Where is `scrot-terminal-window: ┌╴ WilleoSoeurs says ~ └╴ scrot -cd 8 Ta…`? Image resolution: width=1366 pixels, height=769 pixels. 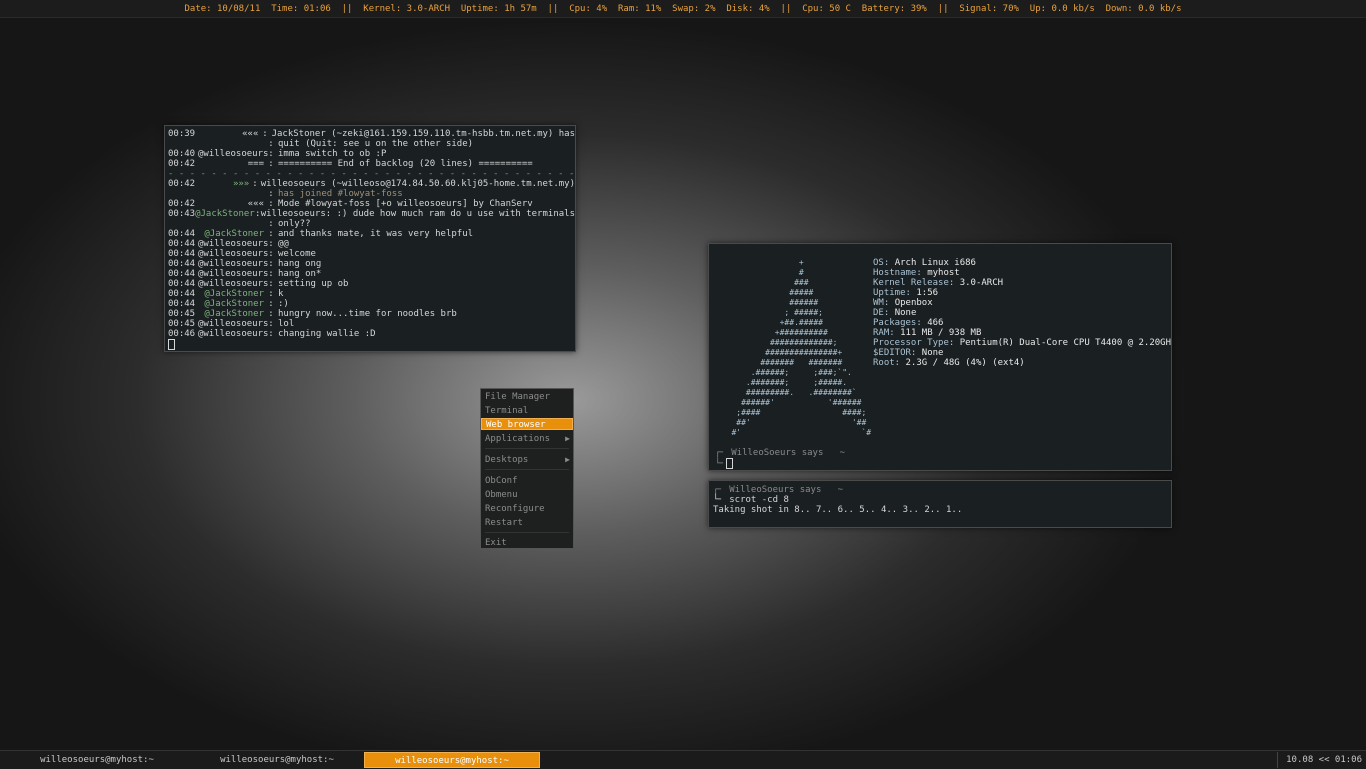
scrot-terminal-window: ┌╴ WilleoSoeurs says ~ └╴ scrot -cd 8 Ta… is located at coordinates (940, 504).